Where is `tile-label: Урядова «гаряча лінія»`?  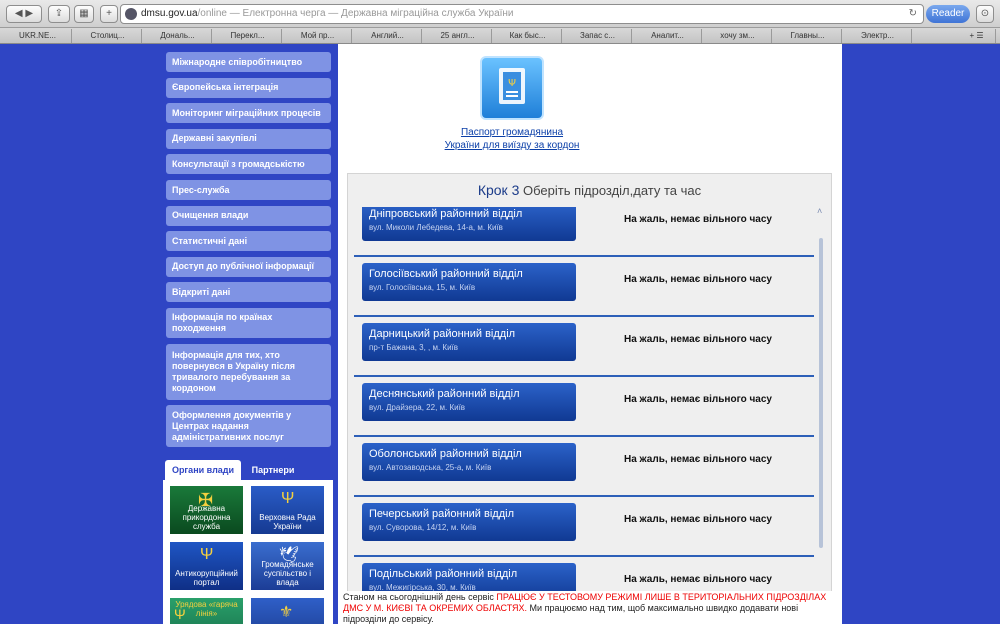
tile-label: Урядова «гаряча лінія» is located at coordinates (206, 609).